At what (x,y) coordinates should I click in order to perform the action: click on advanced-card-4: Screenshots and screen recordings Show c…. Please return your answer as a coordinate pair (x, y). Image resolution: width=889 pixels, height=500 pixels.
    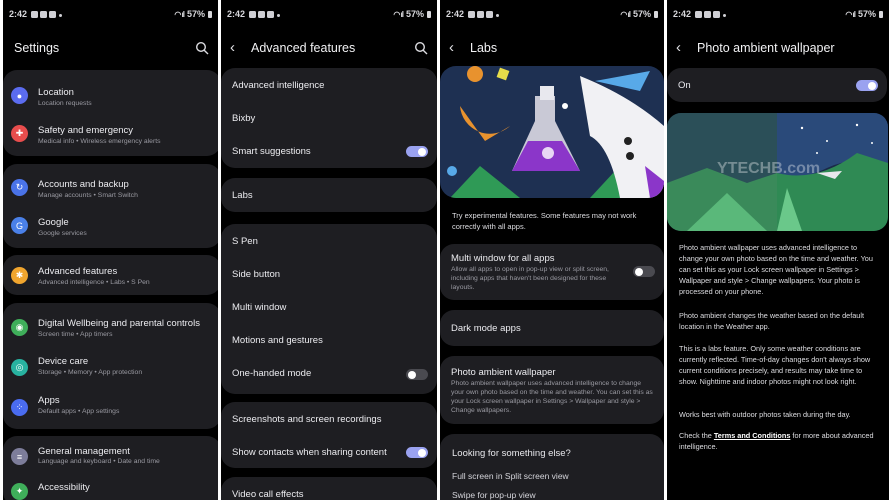
    Looking at the image, I should click on (329, 435).